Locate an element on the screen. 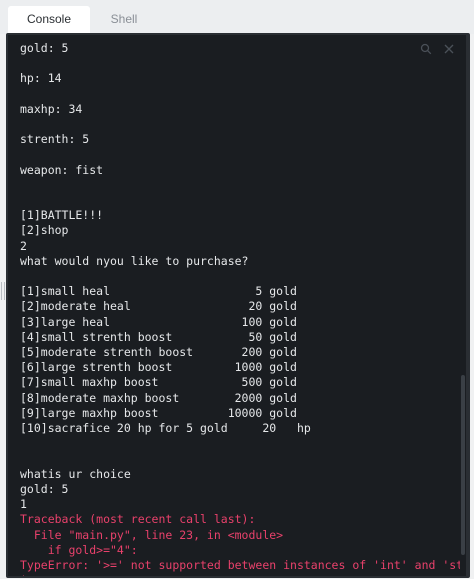 This screenshot has width=474, height=579. scrollbar is located at coordinates (463, 305).